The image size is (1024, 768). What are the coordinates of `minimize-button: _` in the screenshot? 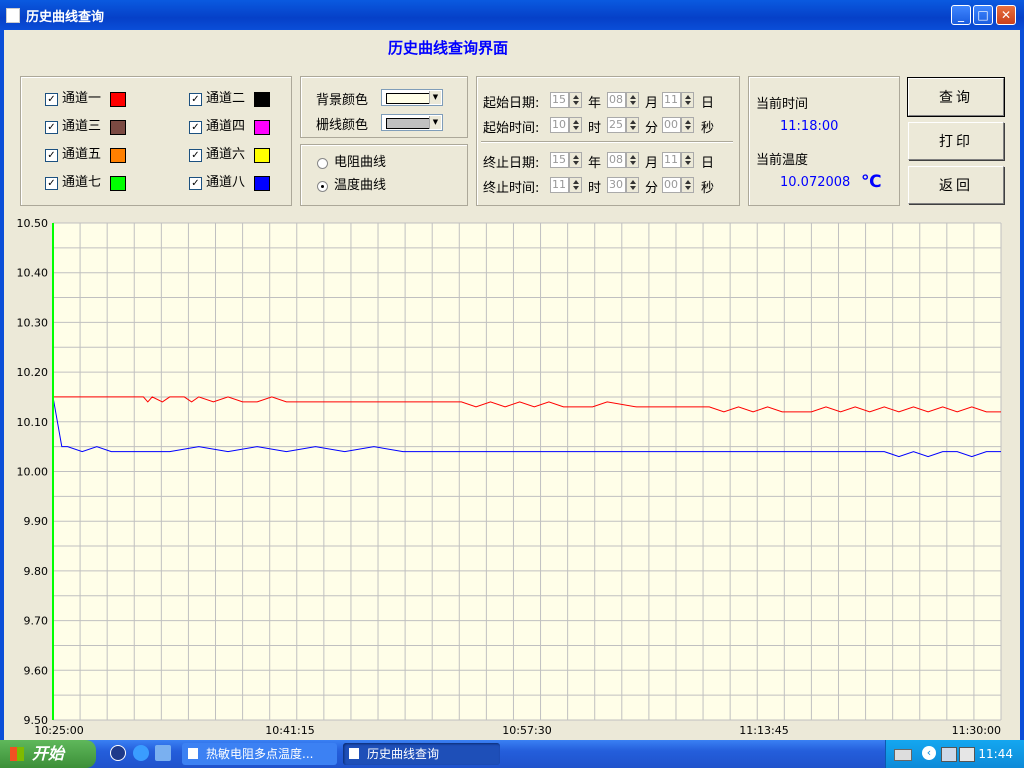 It's located at (961, 15).